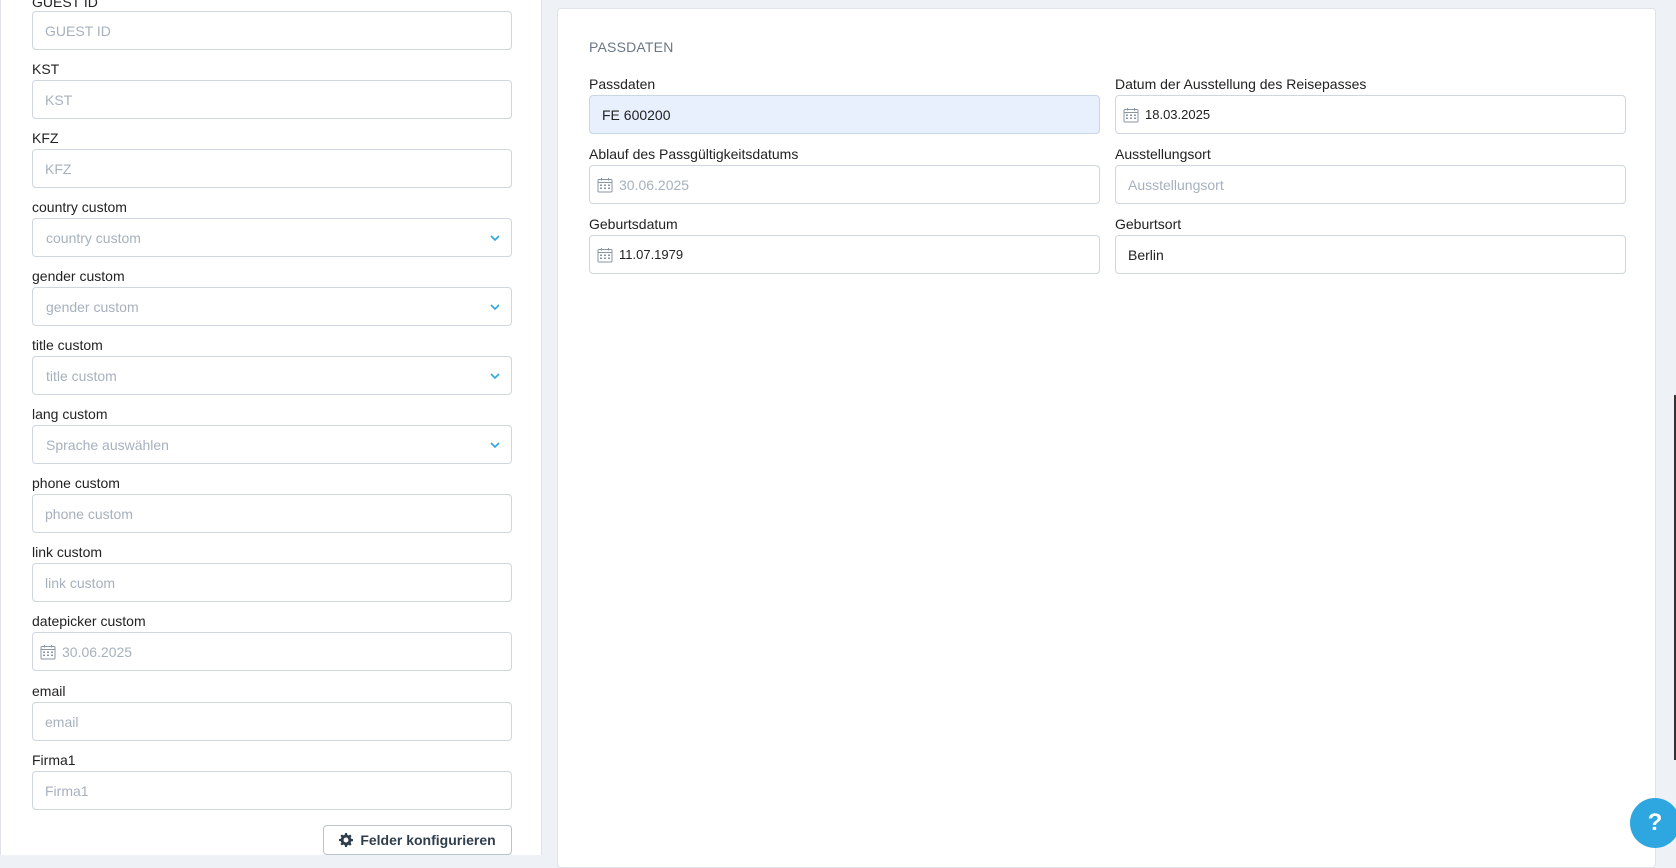  Describe the element at coordinates (1109, 4) in the screenshot. I see `right-top-strip` at that location.